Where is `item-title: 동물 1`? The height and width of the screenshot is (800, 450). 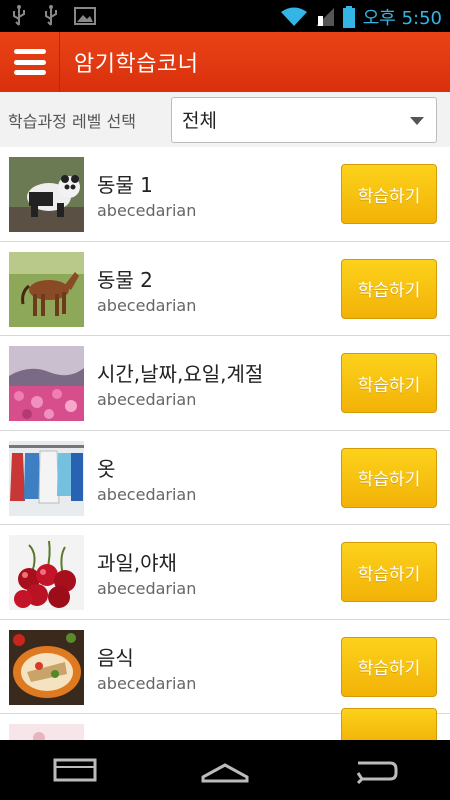 item-title: 동물 1 is located at coordinates (125, 185).